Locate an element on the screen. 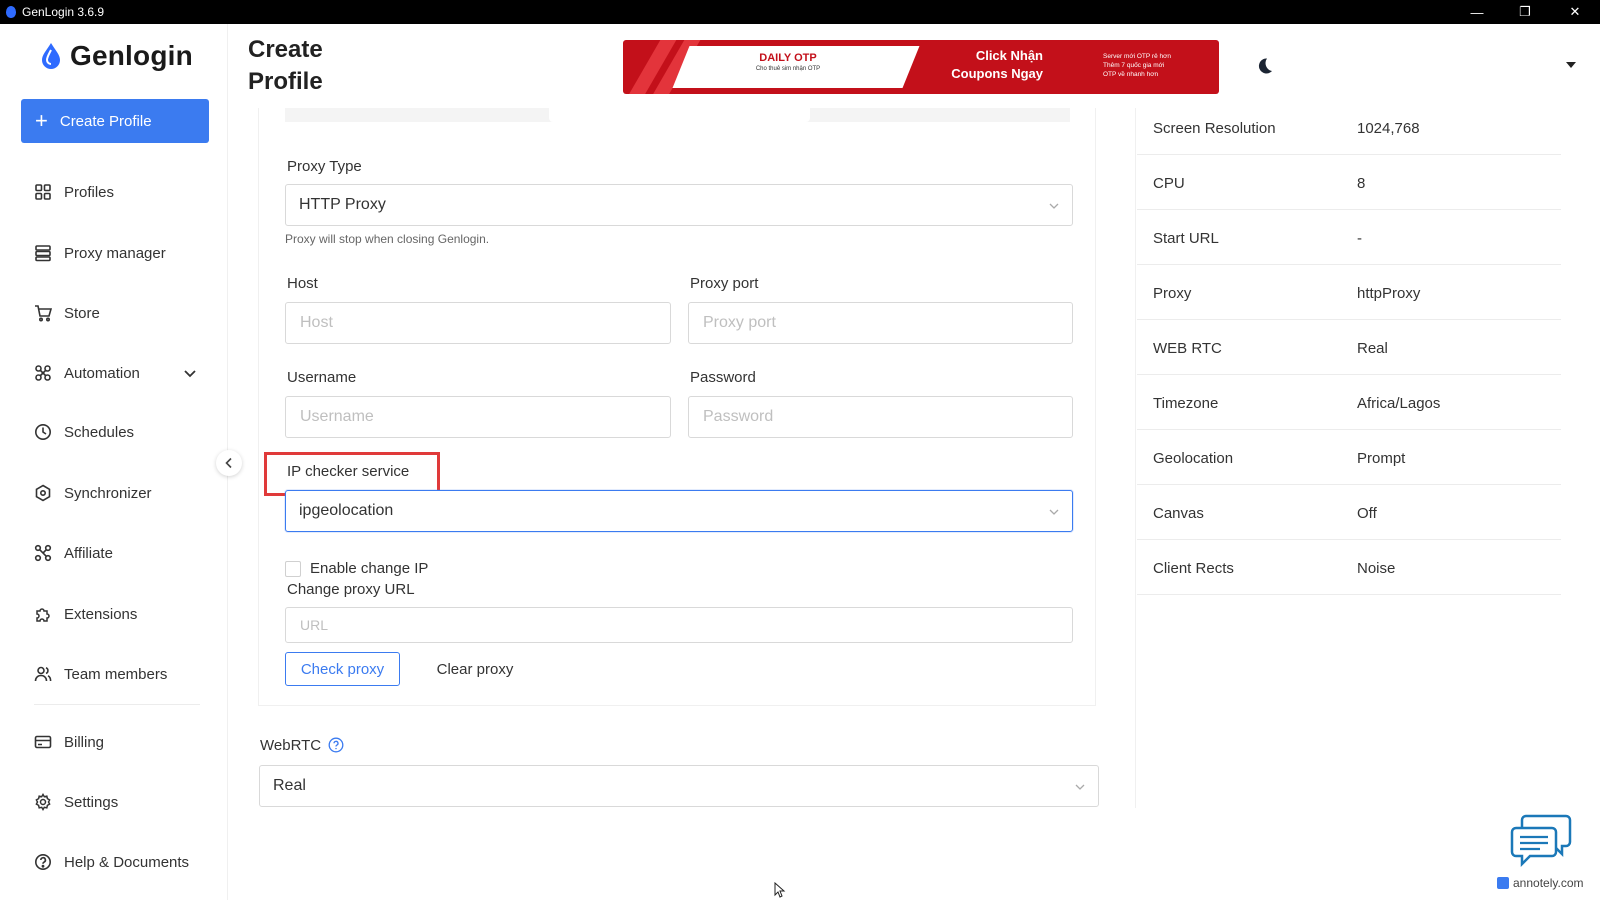 The height and width of the screenshot is (900, 1600). sync-icon is located at coordinates (43, 493).